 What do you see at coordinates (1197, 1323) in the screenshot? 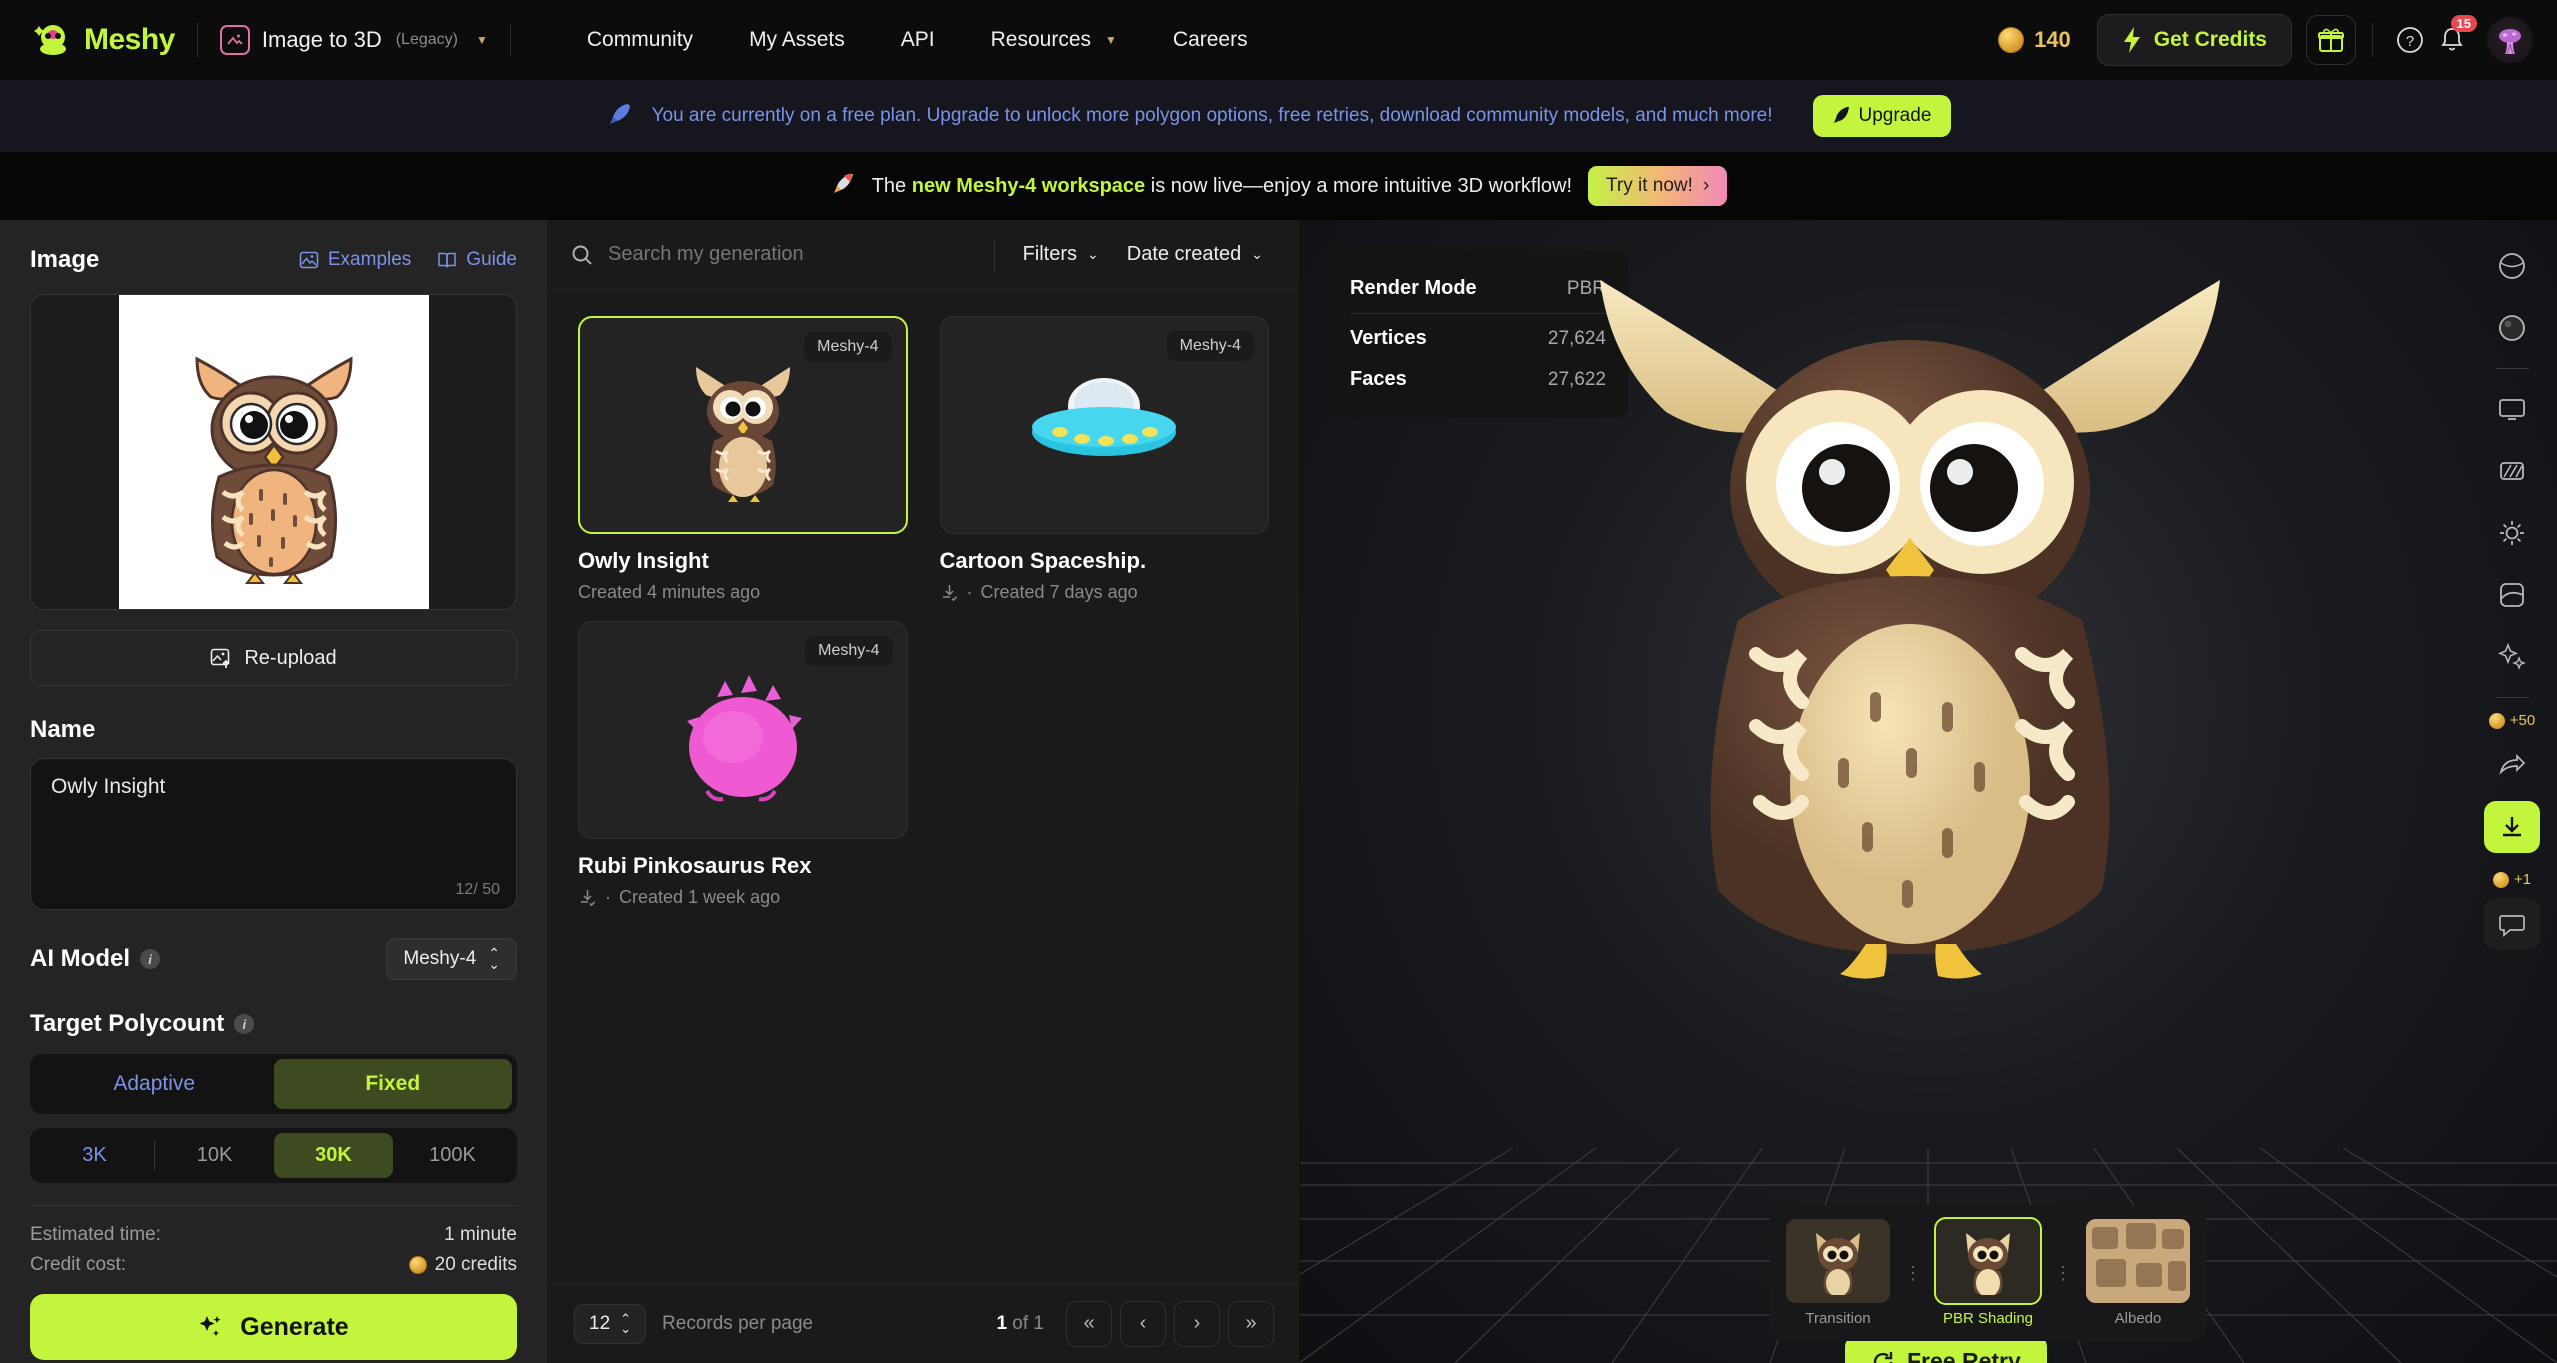
I see `next-page-button: ›` at bounding box center [1197, 1323].